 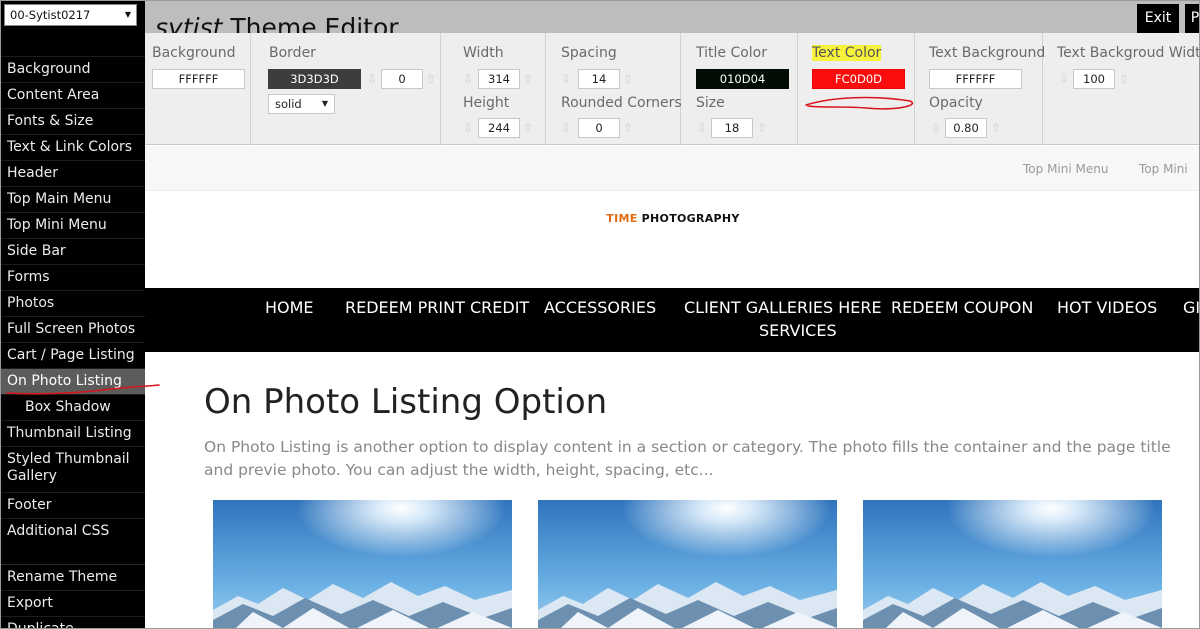 What do you see at coordinates (859, 103) in the screenshot?
I see `annotation-scribble` at bounding box center [859, 103].